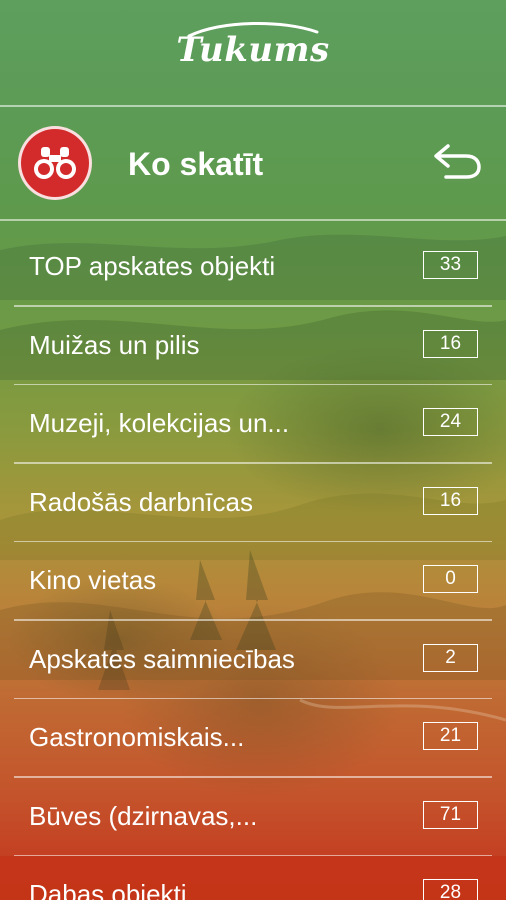 This screenshot has height=900, width=506. Describe the element at coordinates (253, 50) in the screenshot. I see `app-logo: Tukums` at that location.